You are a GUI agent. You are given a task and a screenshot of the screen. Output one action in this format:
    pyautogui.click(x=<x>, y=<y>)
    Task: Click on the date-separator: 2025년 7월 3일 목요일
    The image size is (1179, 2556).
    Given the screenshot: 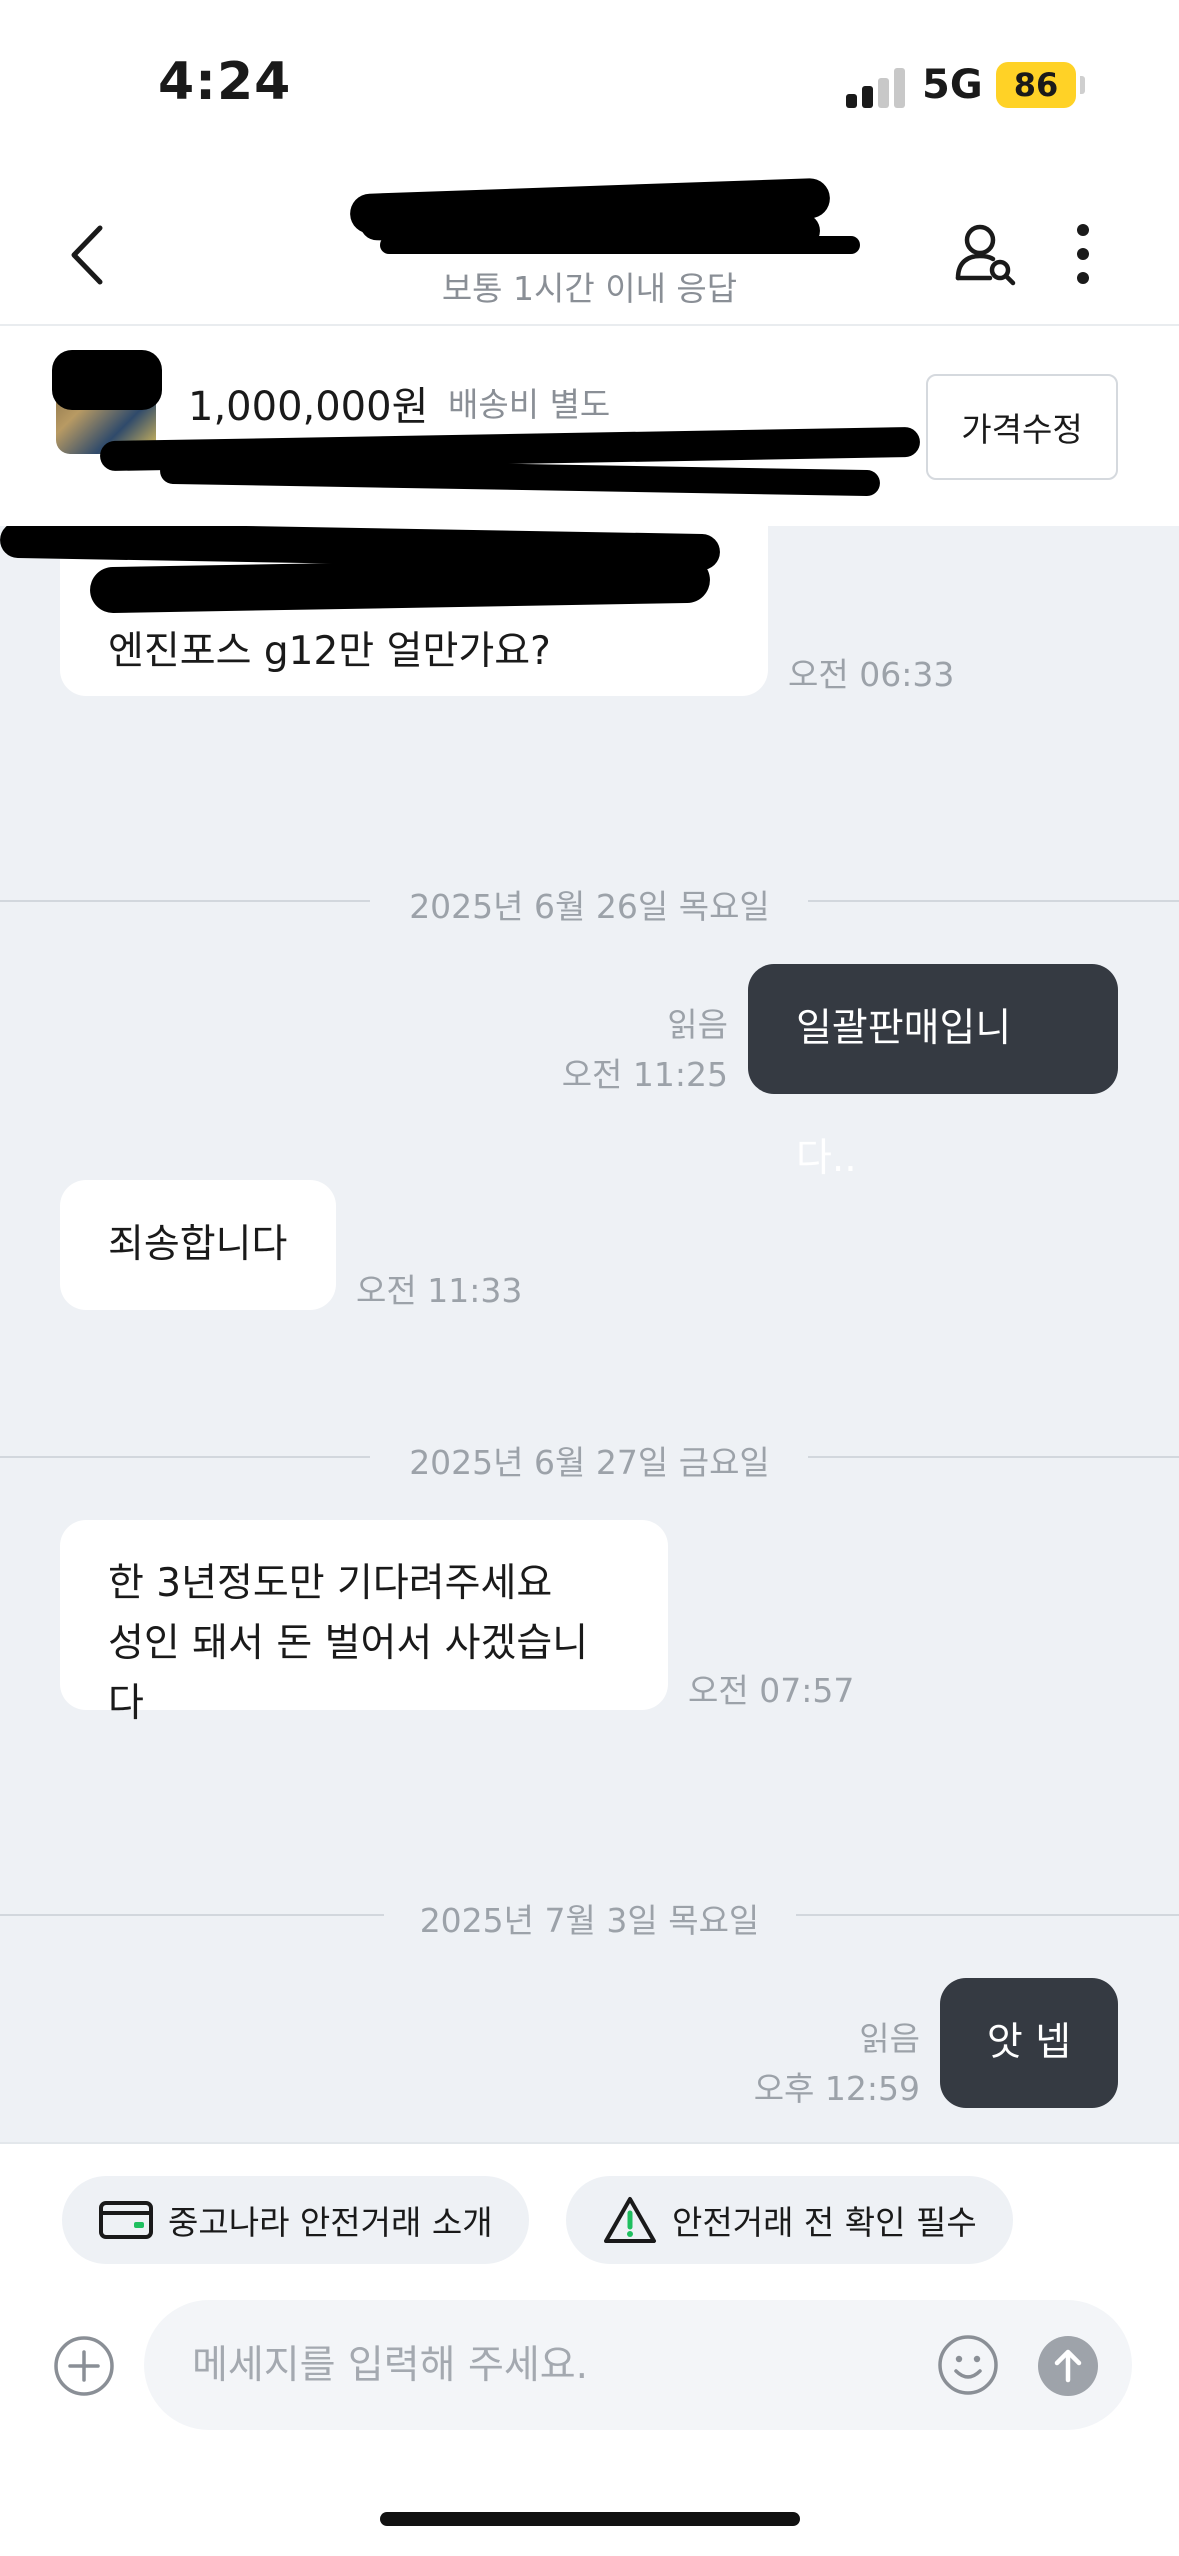 What is the action you would take?
    pyautogui.click(x=589, y=1915)
    